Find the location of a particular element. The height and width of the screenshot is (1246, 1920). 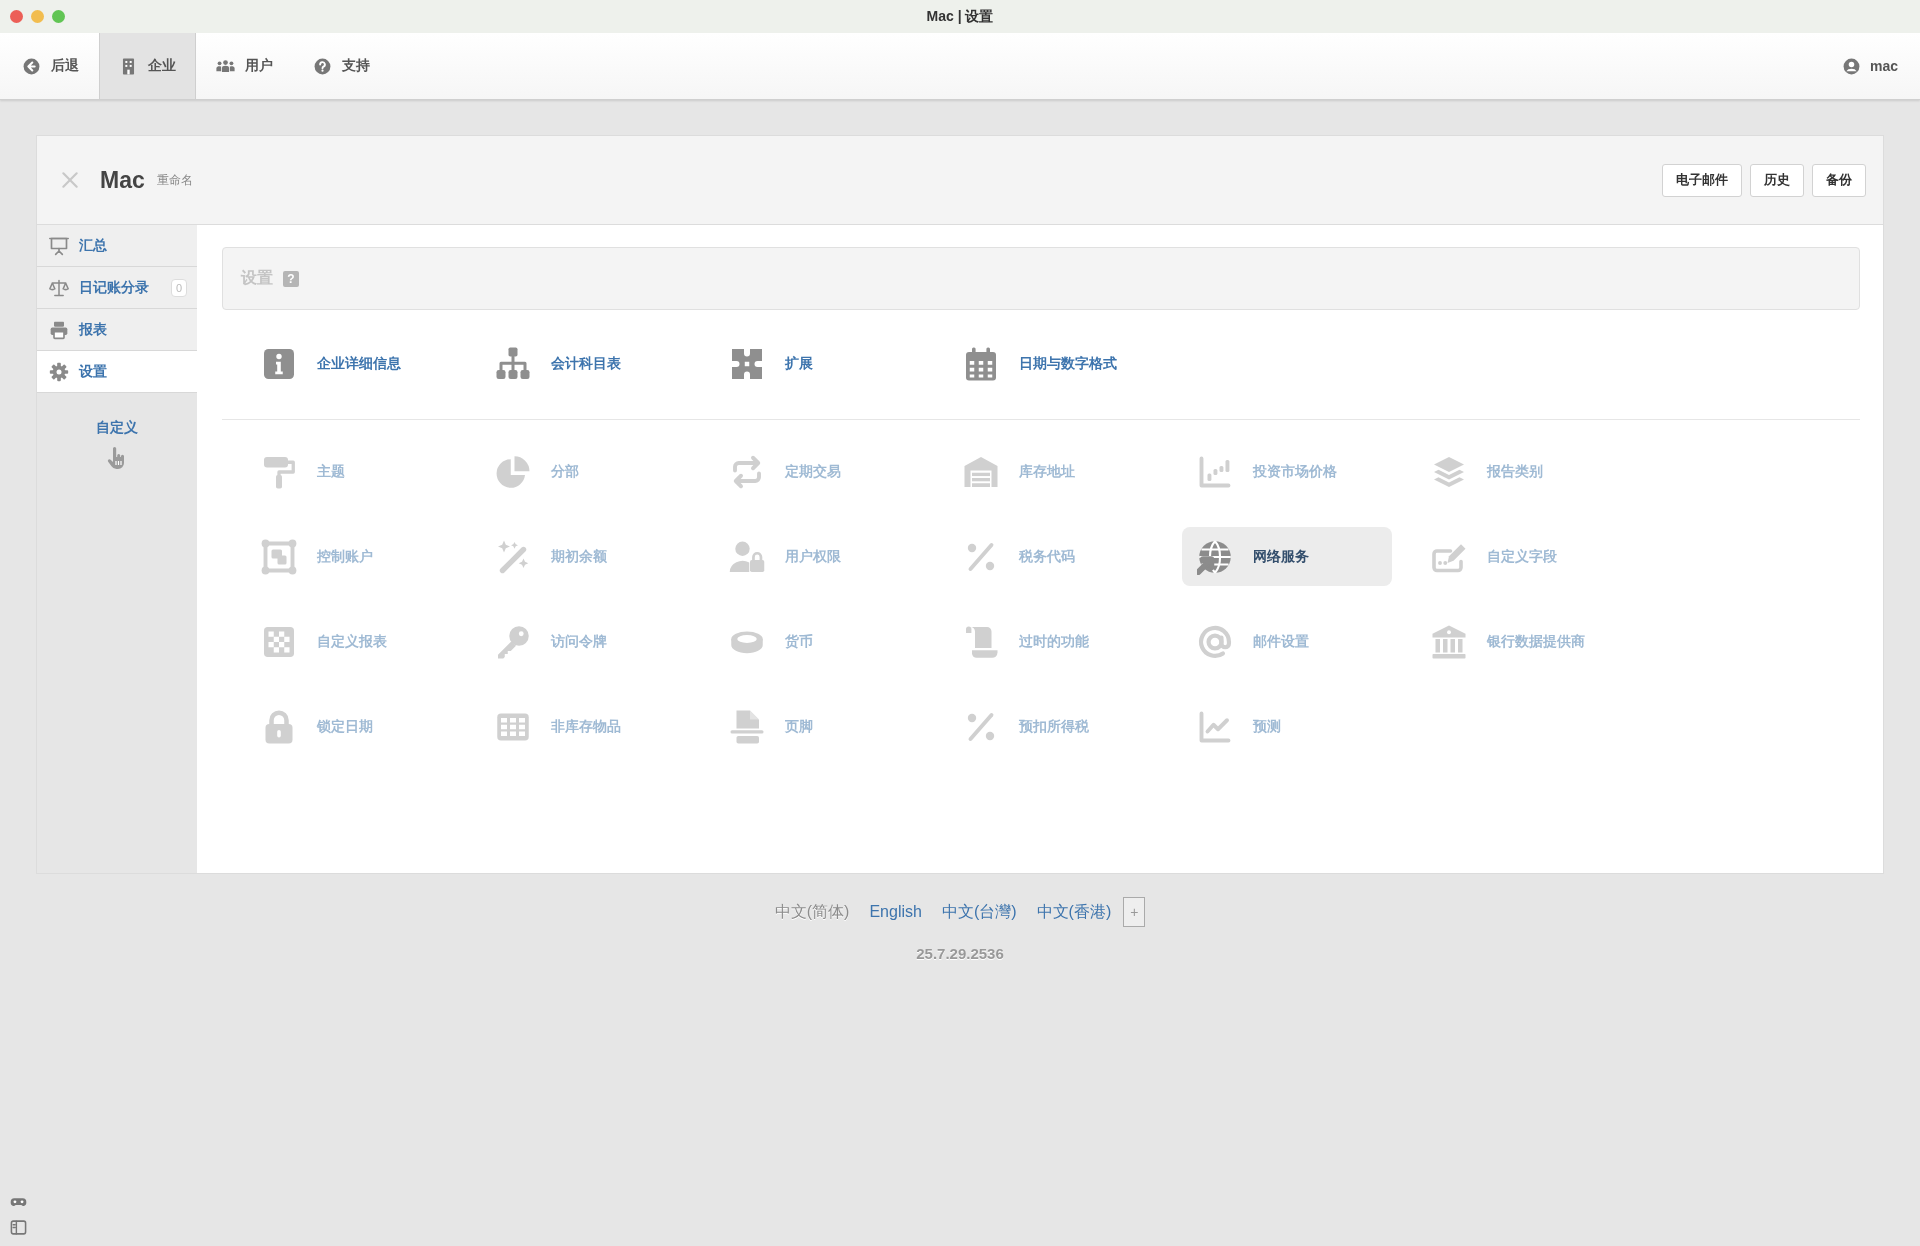

back-icon is located at coordinates (31, 66).